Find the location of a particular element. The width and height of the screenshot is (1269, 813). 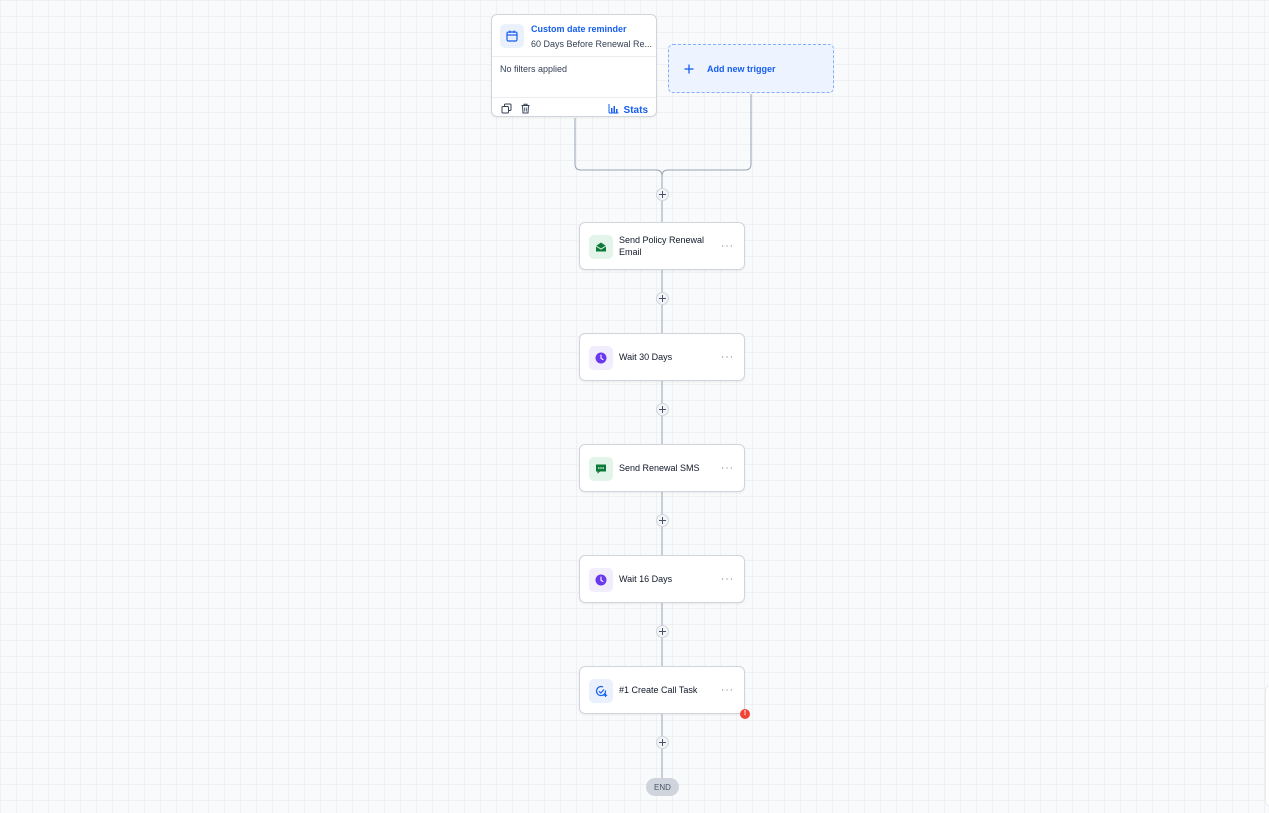

action-wait-16-days: Wait 16 Days ··· is located at coordinates (662, 579).